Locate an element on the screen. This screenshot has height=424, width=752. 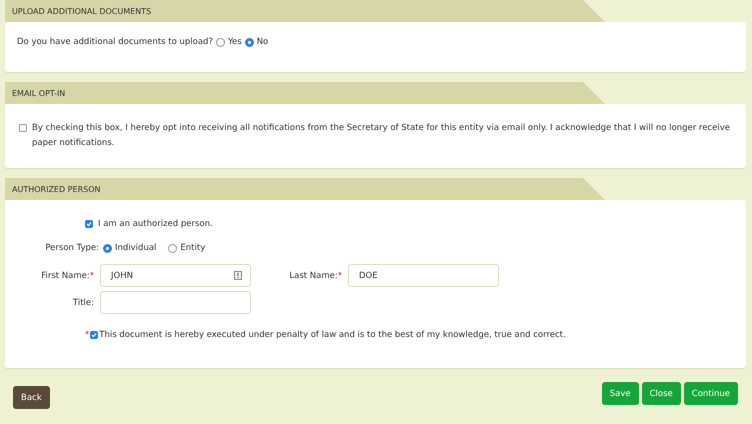
radio-label: No is located at coordinates (262, 42).